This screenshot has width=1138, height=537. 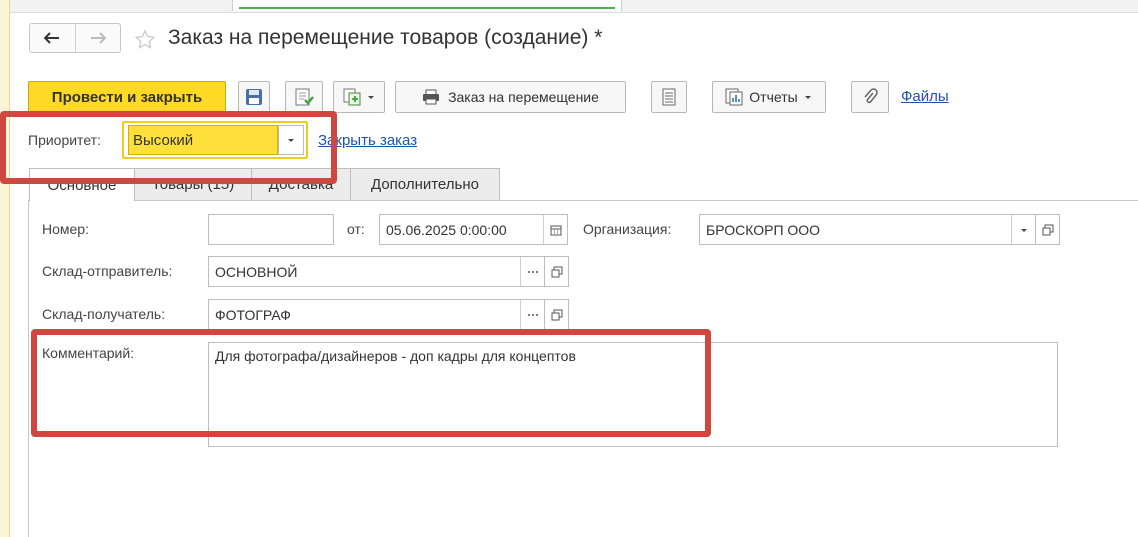 I want to click on tab-bar-divider, so click(x=583, y=200).